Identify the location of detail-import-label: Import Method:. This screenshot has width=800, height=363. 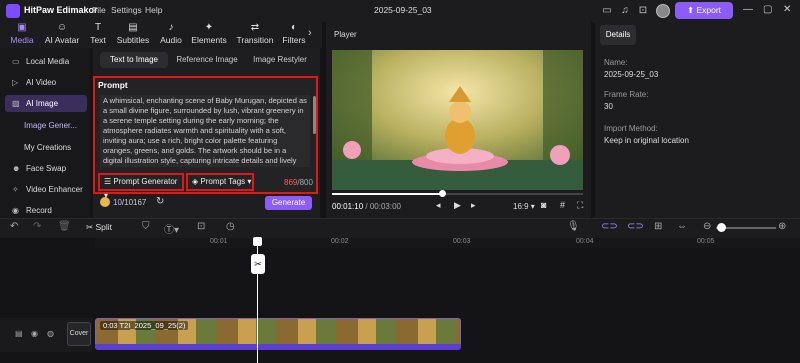
(631, 128).